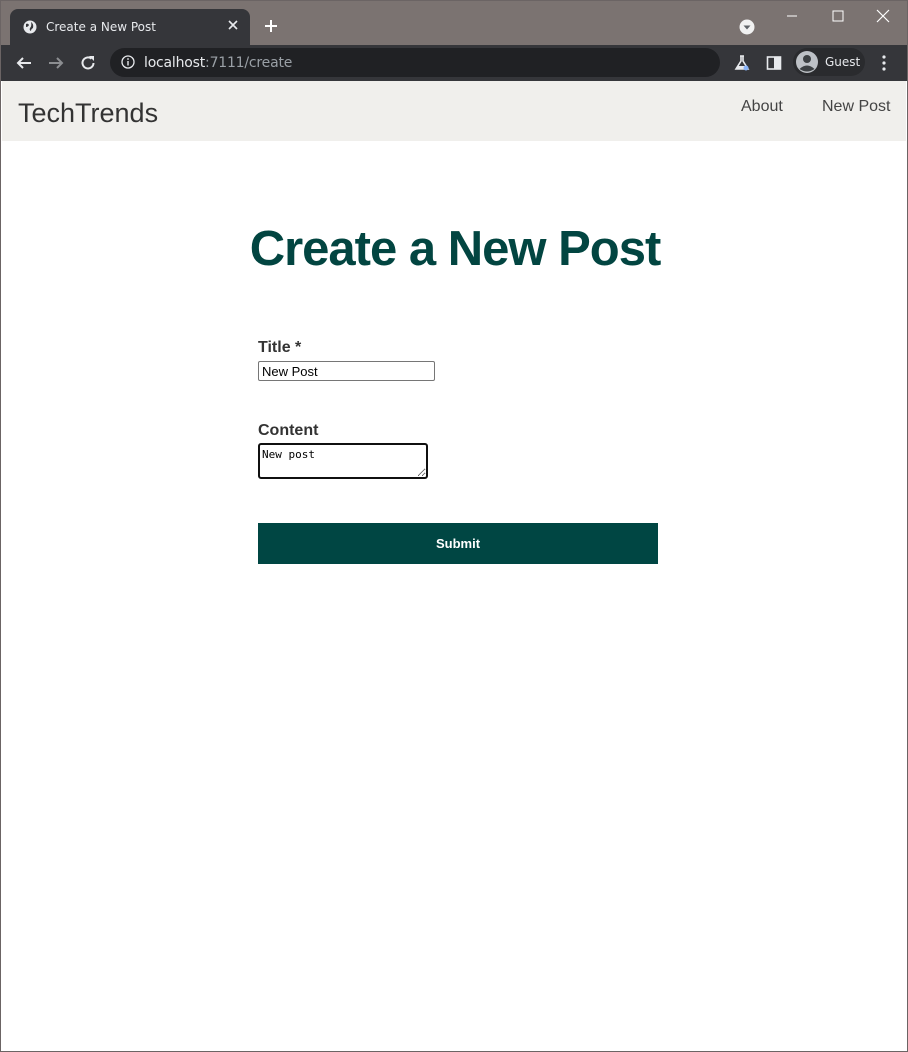 The image size is (908, 1052). I want to click on close-icon, so click(233, 25).